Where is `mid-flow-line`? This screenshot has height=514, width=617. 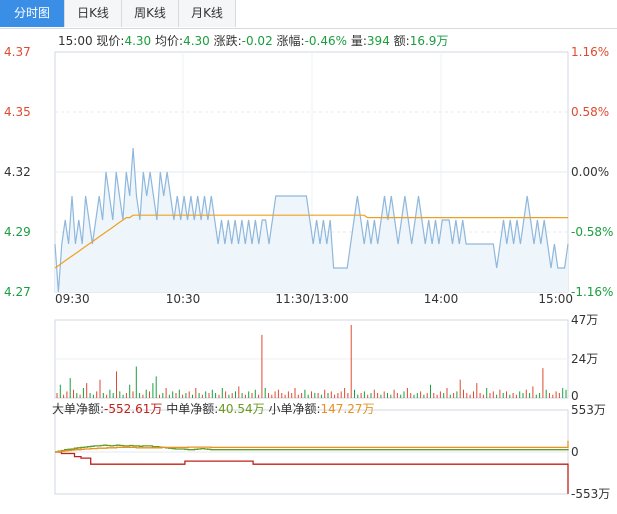
mid-flow-line is located at coordinates (312, 448).